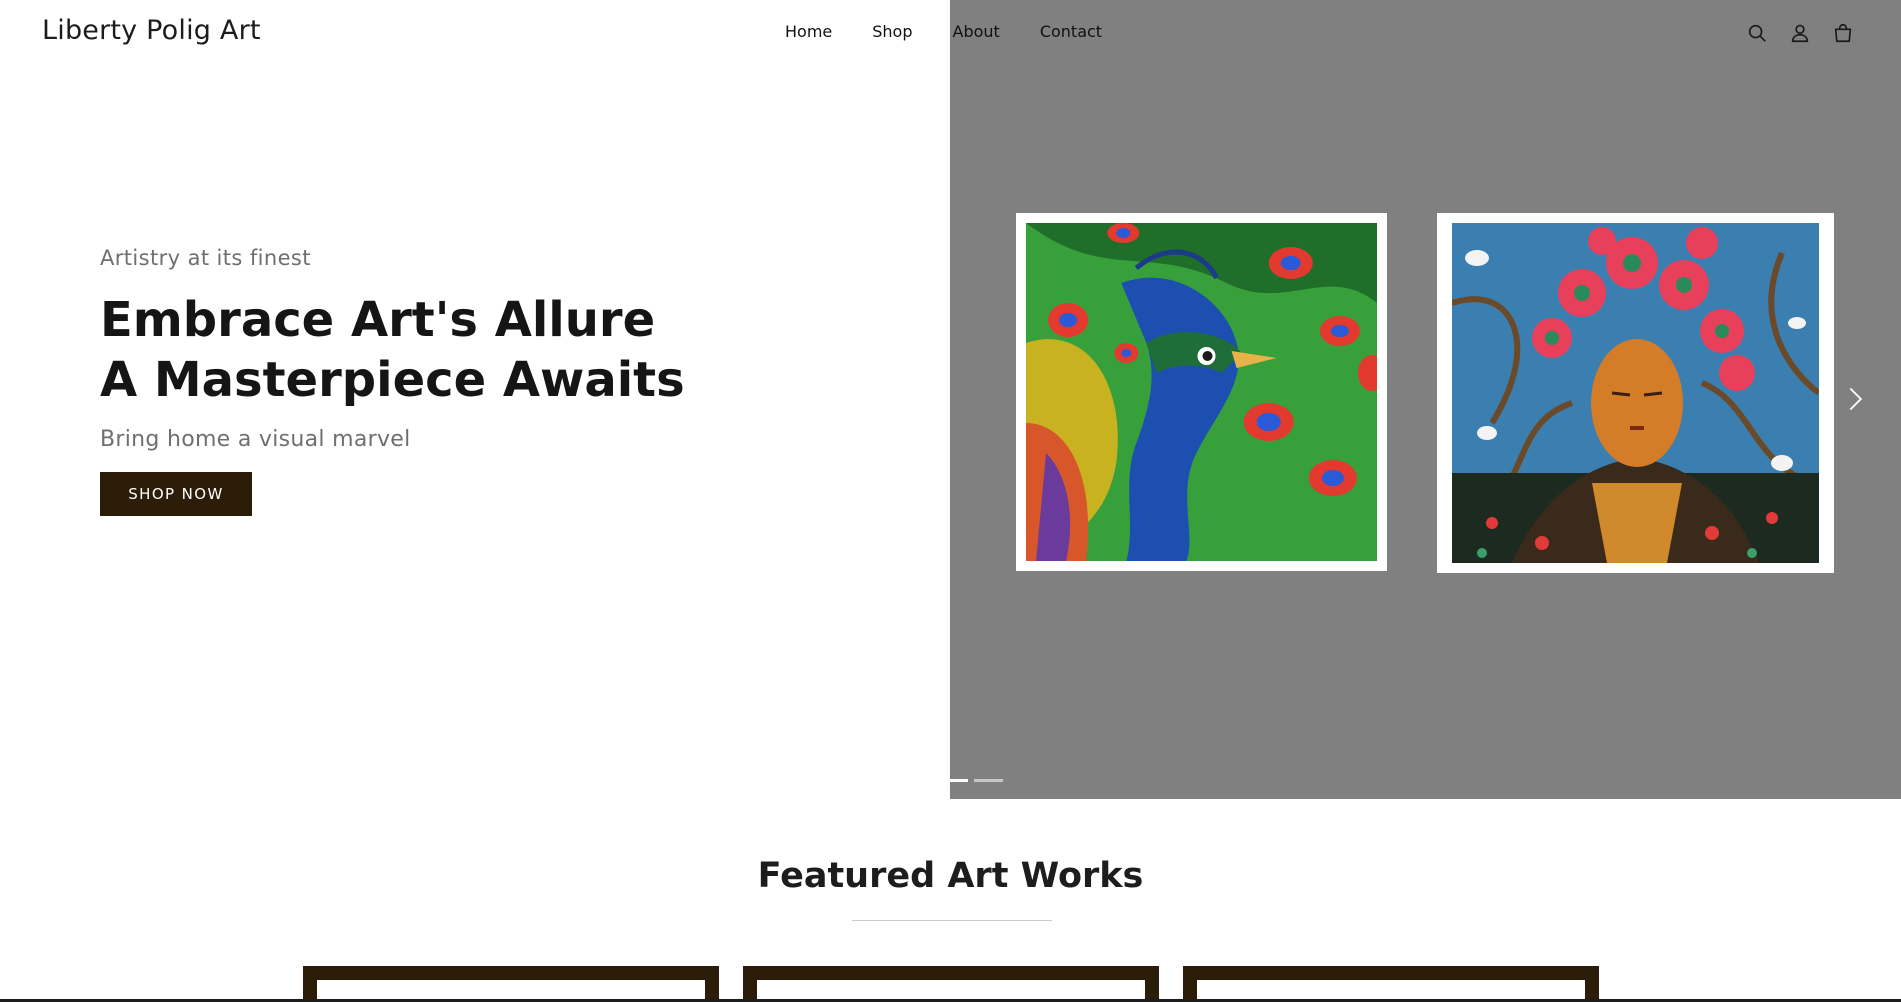  Describe the element at coordinates (255, 439) in the screenshot. I see `hero-subheading: Bring home a visual marvel` at that location.